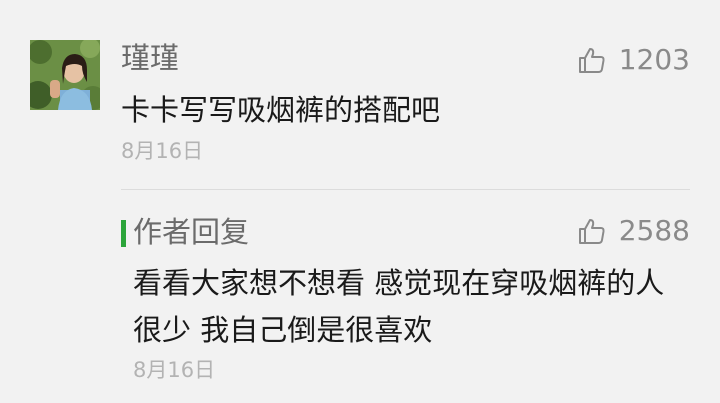 The height and width of the screenshot is (403, 720). I want to click on reply-text: 看看大家想不想看 感觉现在穿吸烟裤的人很少 我自己倒是很喜欢, so click(399, 306).